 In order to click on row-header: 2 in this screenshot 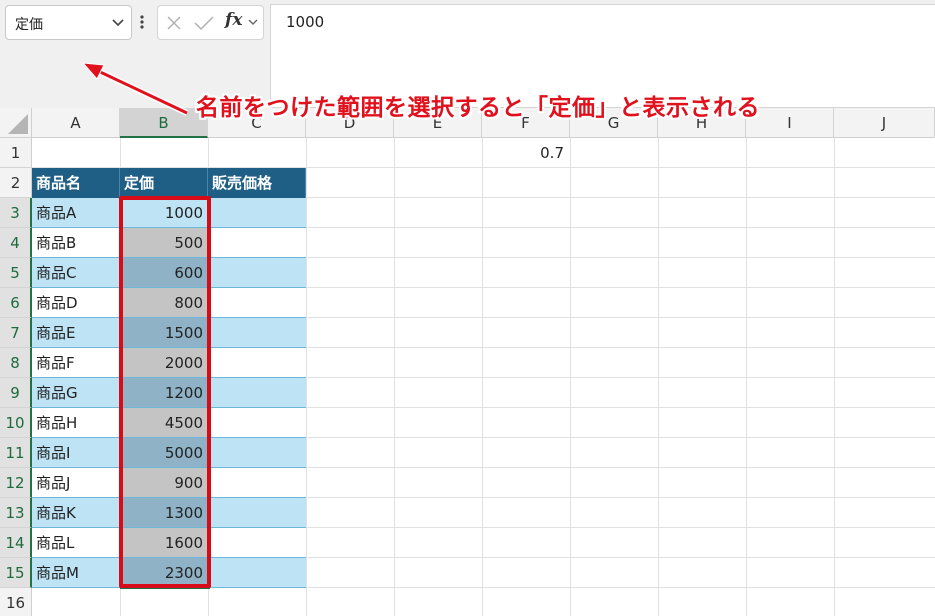, I will do `click(16, 183)`.